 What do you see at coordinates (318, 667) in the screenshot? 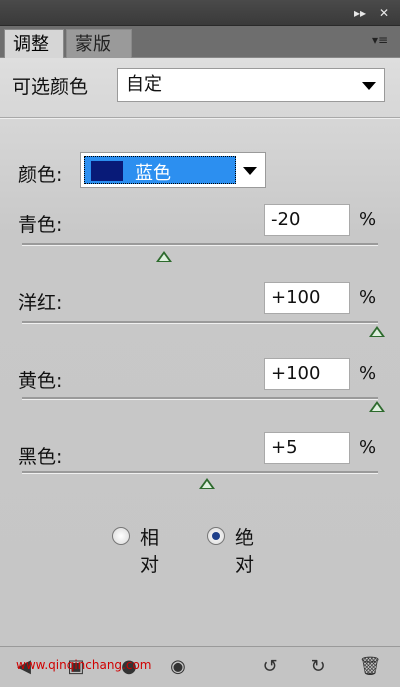
I see `reset-icon: ↻` at bounding box center [318, 667].